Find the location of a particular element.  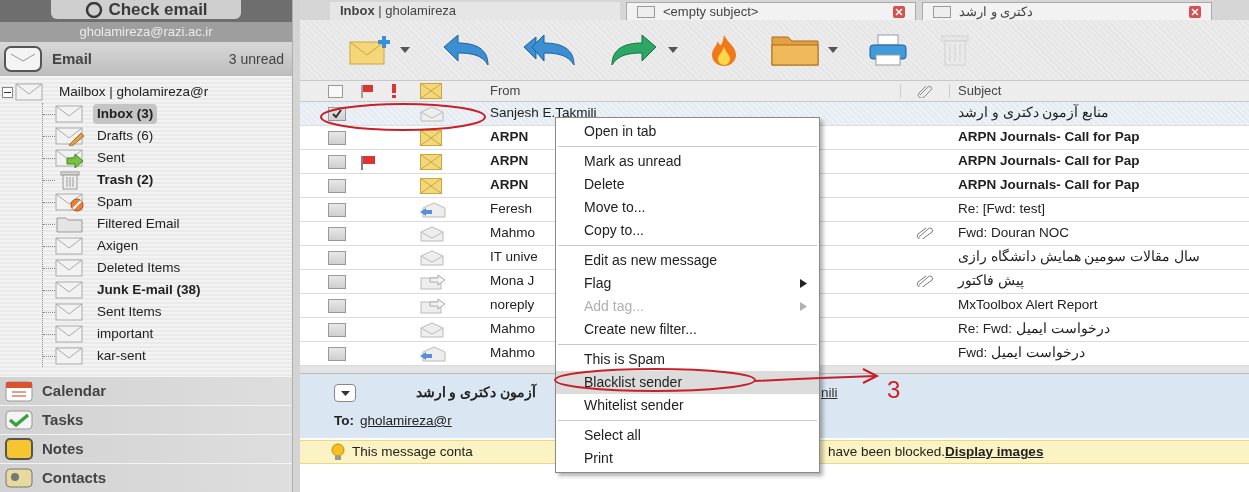

folder-item: Deleted Items is located at coordinates (139, 268).